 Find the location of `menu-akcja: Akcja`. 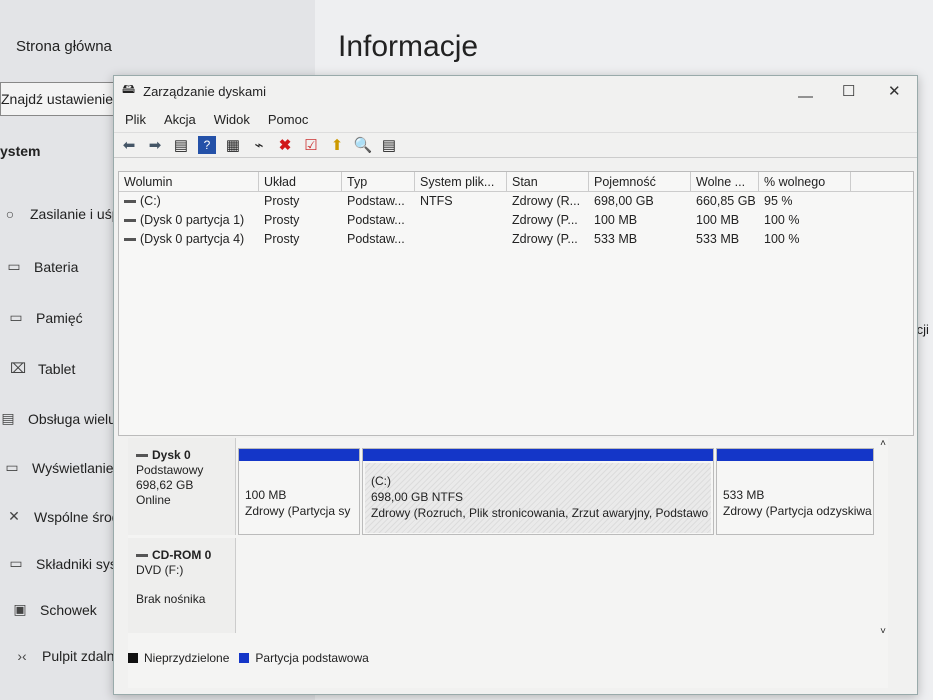

menu-akcja: Akcja is located at coordinates (180, 122).